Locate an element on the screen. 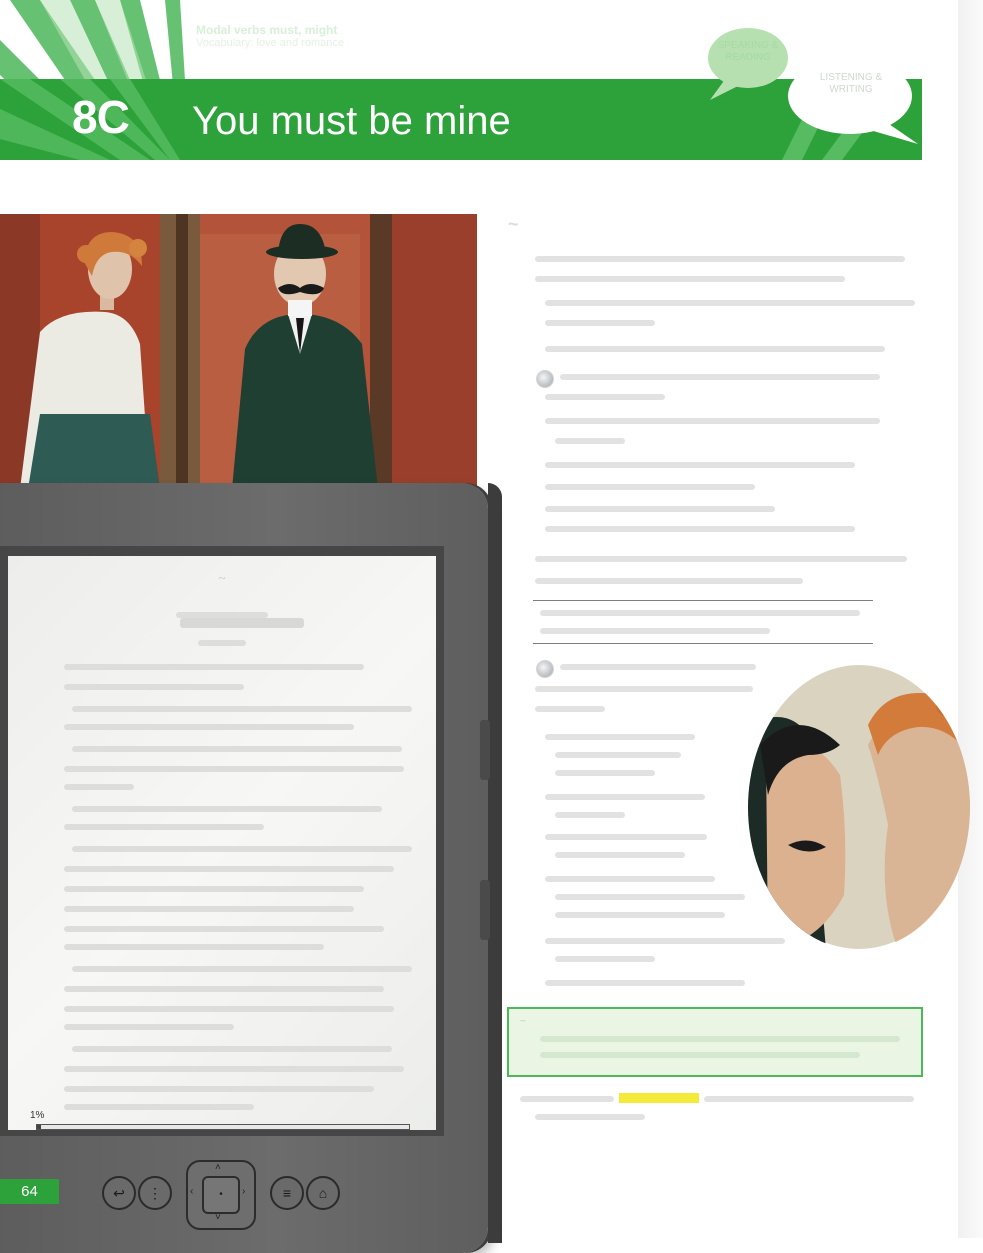 The height and width of the screenshot is (1253, 983). keyboard-button: ⋮ is located at coordinates (155, 1193).